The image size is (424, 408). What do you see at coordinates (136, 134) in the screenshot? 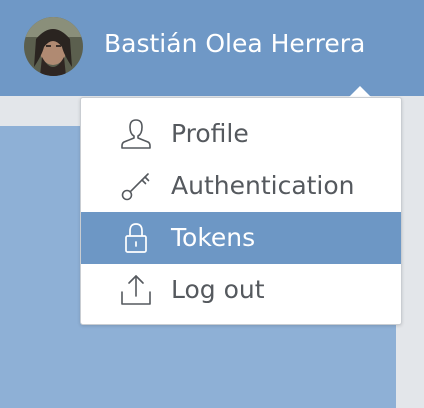
I see `user-icon` at bounding box center [136, 134].